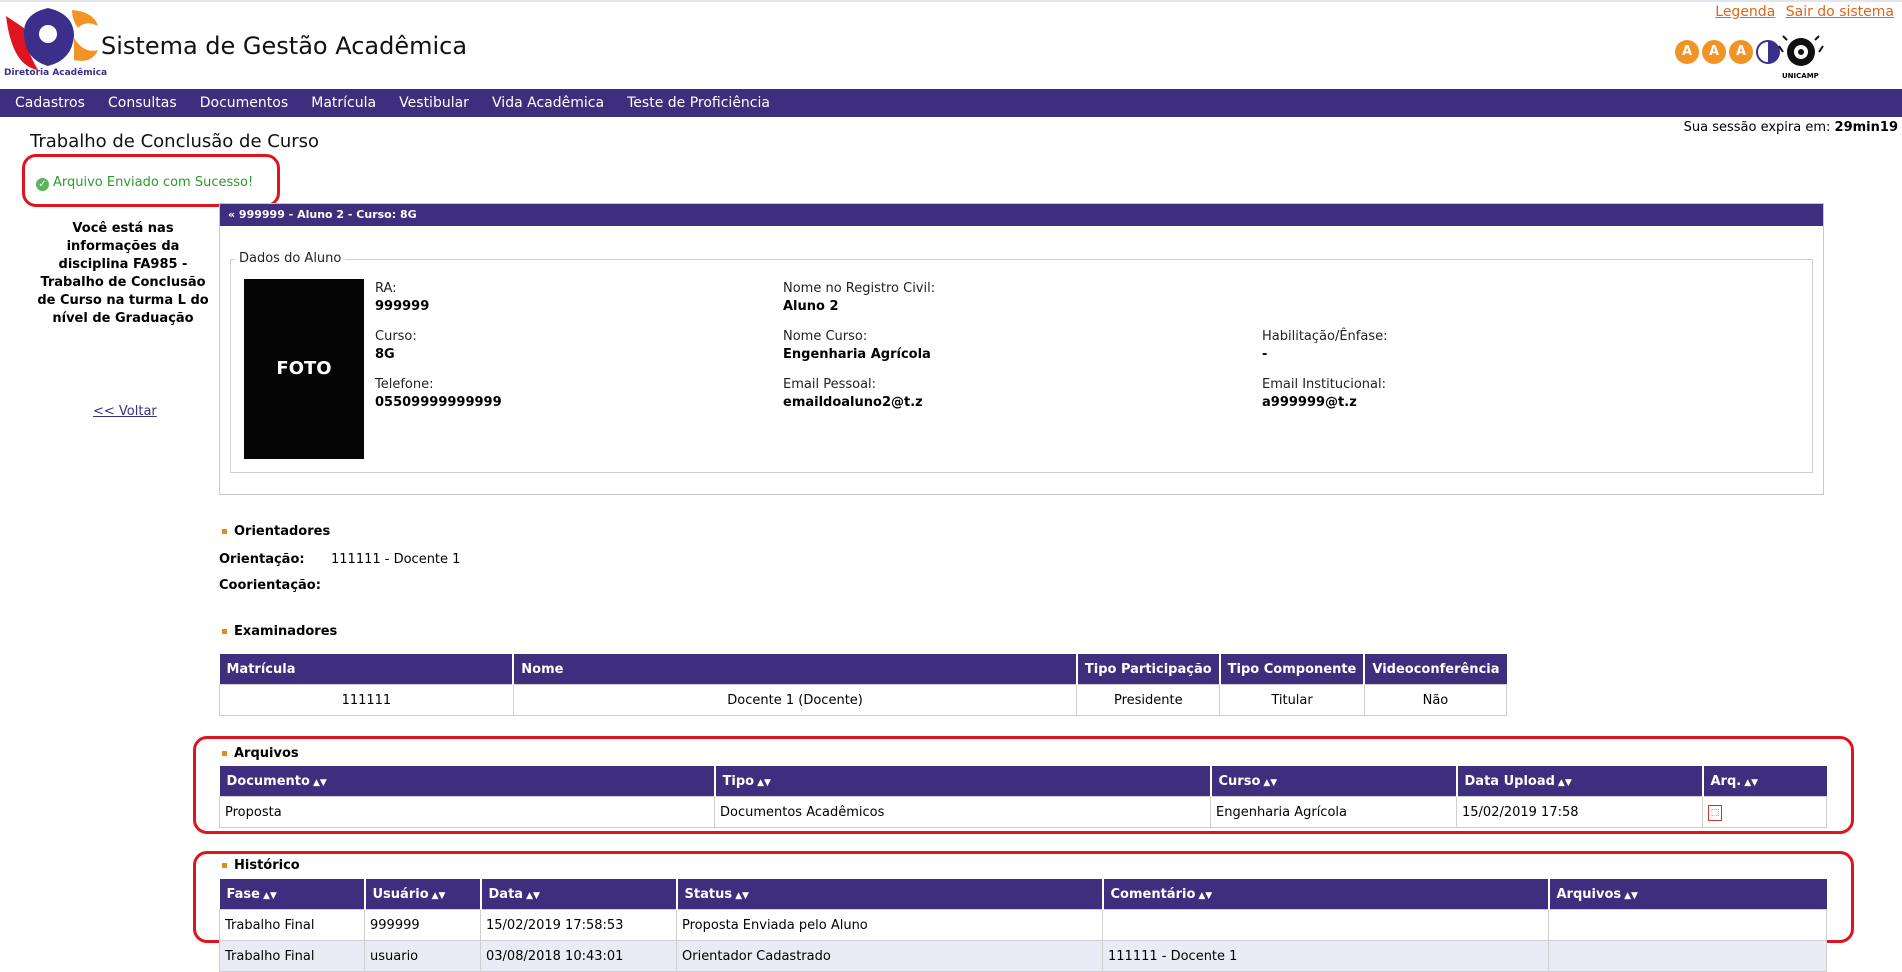  What do you see at coordinates (1326, 894) in the screenshot?
I see `col-comentario: Comentário ▲▼` at bounding box center [1326, 894].